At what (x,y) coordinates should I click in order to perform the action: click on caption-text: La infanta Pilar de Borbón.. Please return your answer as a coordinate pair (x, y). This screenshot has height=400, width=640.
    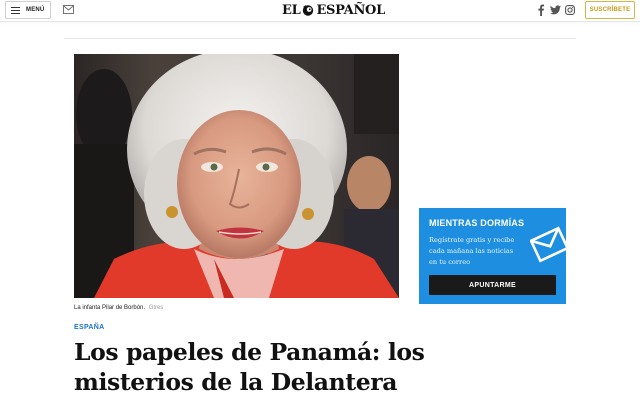
    Looking at the image, I should click on (110, 308).